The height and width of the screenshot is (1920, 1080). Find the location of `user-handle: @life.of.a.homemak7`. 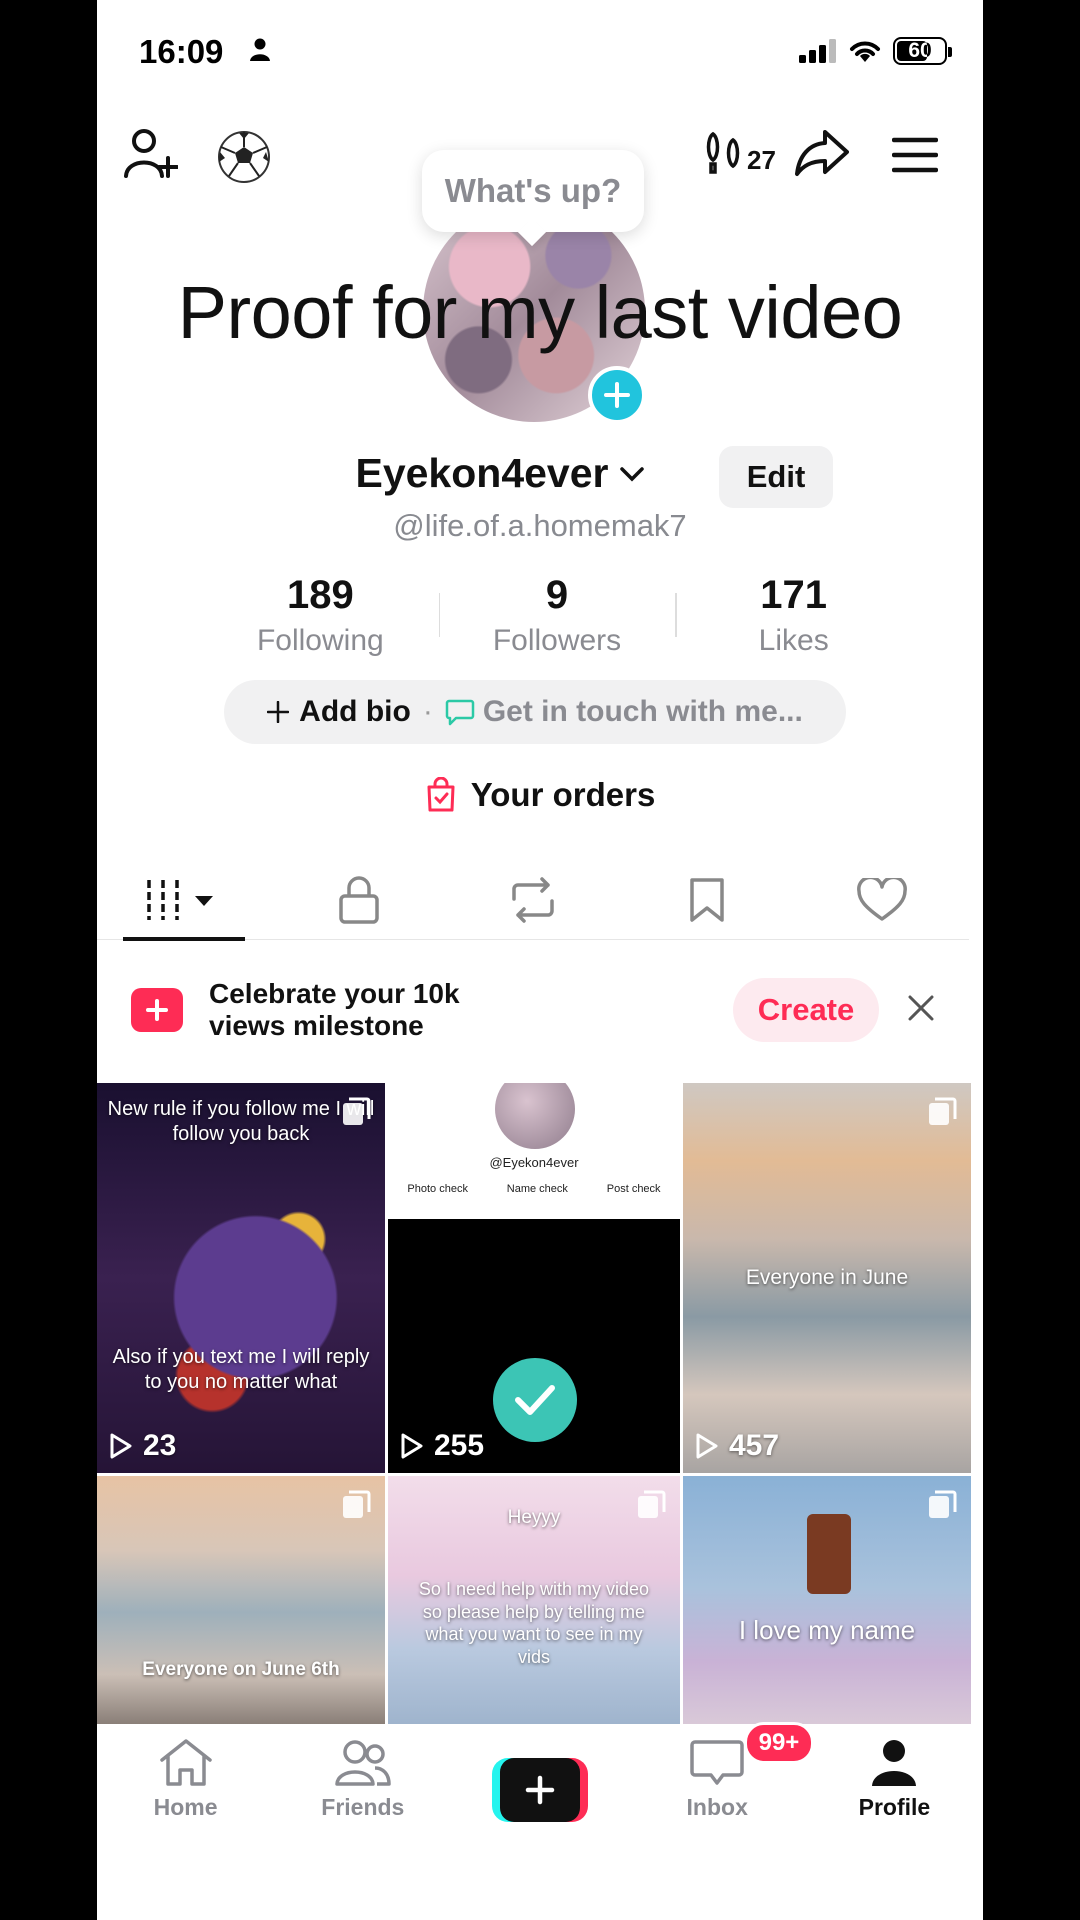

user-handle: @life.of.a.homemak7 is located at coordinates (540, 525).